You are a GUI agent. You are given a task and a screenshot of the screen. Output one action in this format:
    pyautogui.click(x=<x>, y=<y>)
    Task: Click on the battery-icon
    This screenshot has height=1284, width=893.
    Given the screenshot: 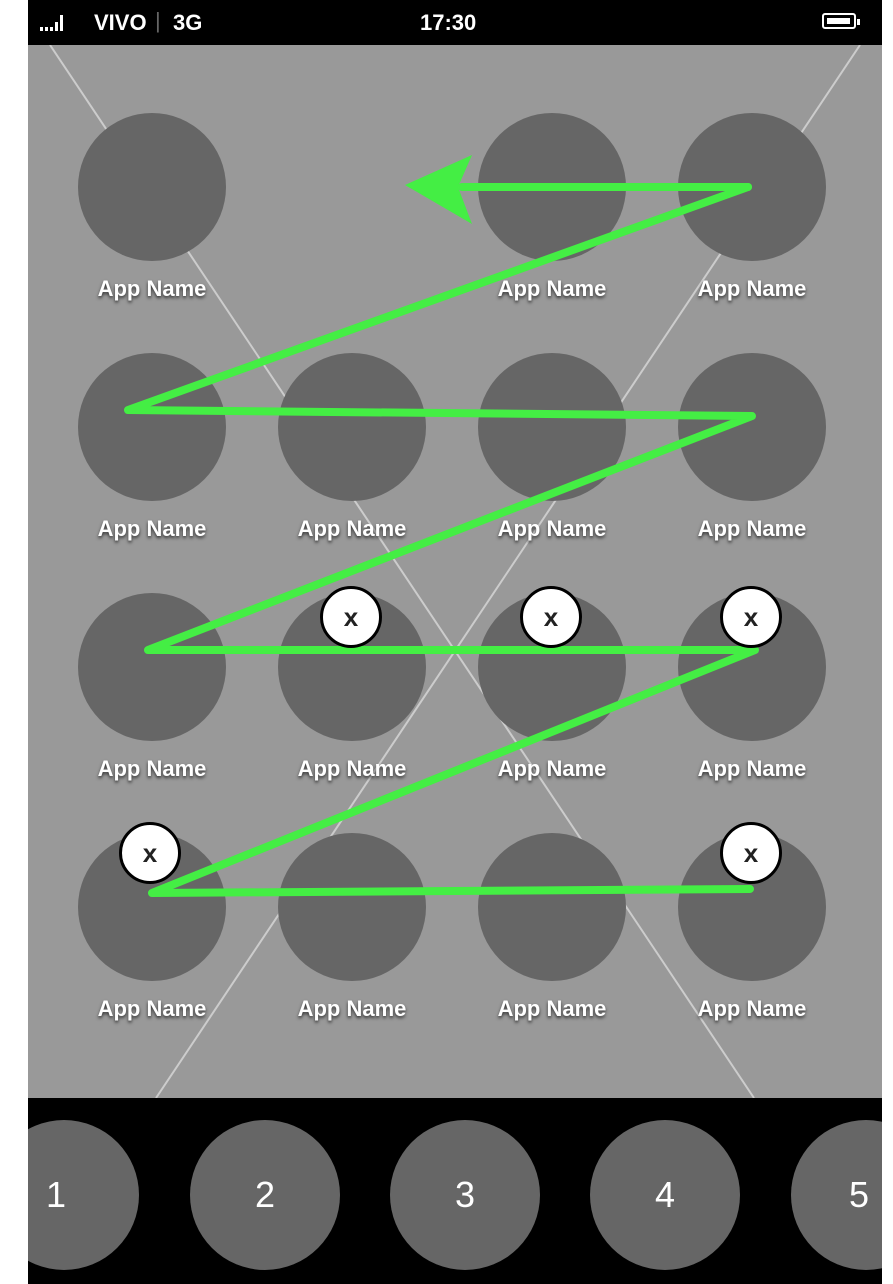 What is the action you would take?
    pyautogui.click(x=841, y=21)
    